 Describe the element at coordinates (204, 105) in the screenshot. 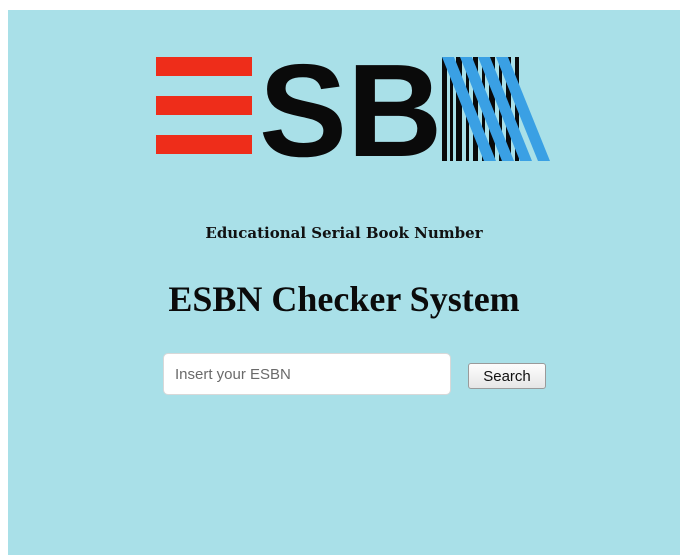

I see `logo-red-bar-middle` at that location.